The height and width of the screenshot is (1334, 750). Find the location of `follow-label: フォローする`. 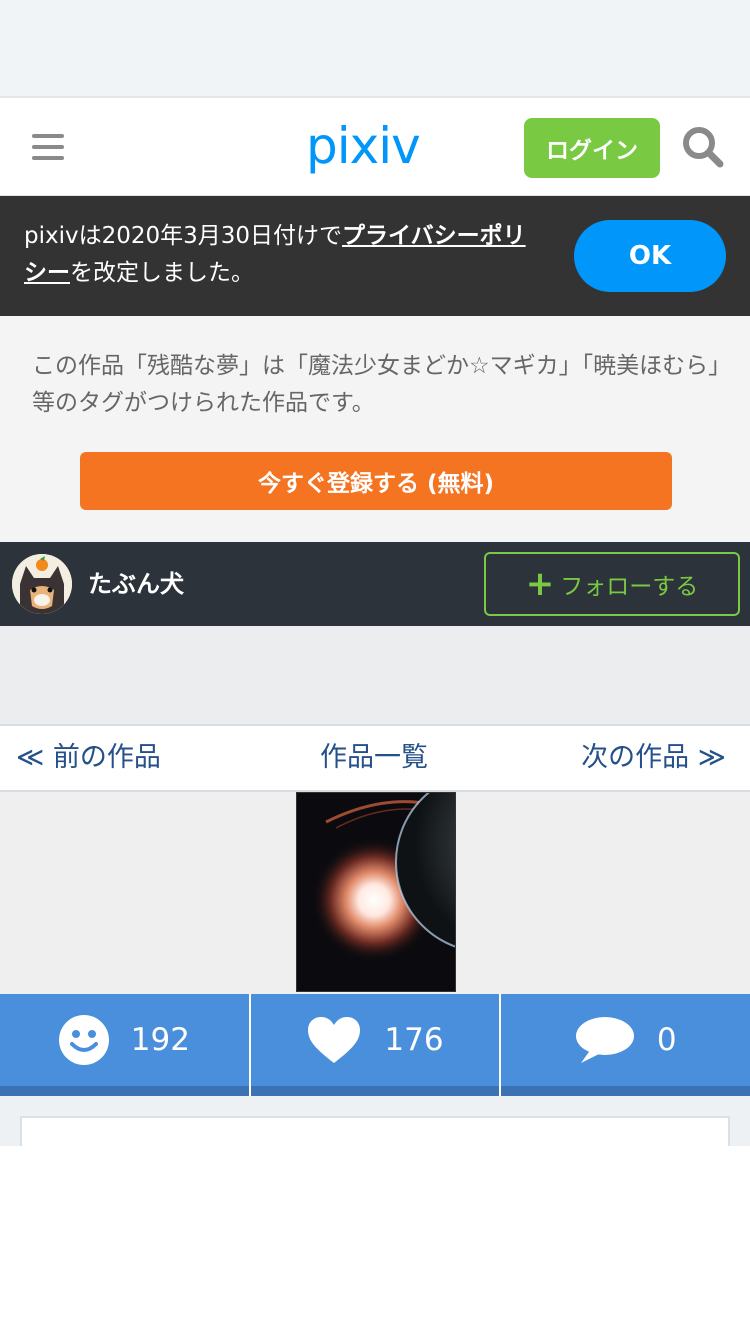

follow-label: フォローする is located at coordinates (629, 587).